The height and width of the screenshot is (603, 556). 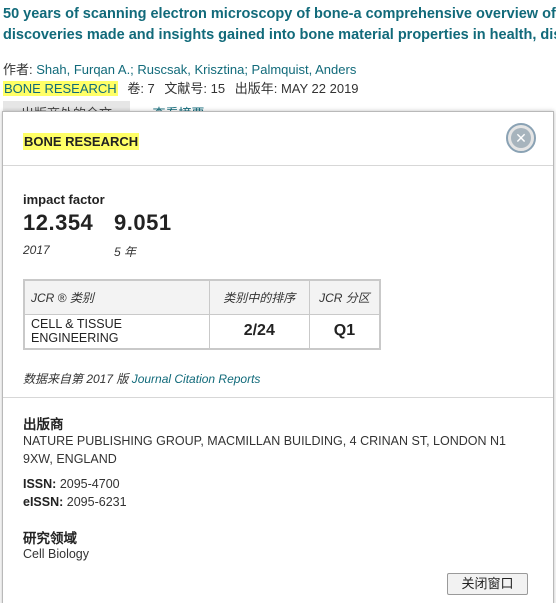 I want to click on category-rank: 2/24, so click(x=259, y=331).